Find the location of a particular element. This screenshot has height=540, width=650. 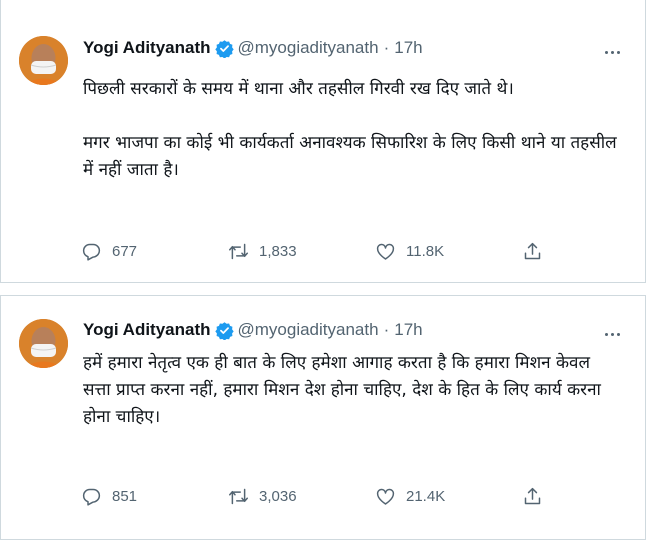

like-button: 21.4K is located at coordinates (448, 496).